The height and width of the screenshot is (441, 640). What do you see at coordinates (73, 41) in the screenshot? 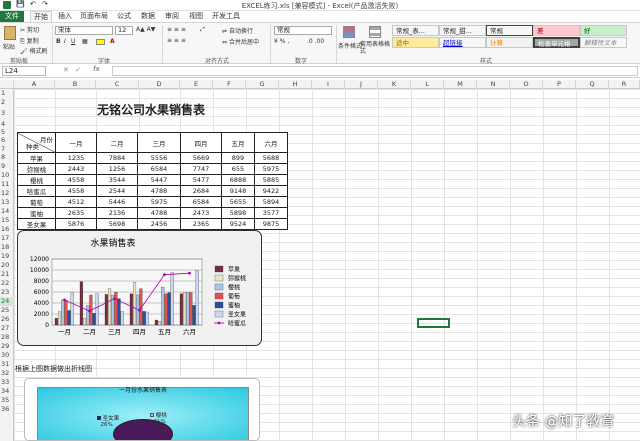
I see `underline-icon: U` at bounding box center [73, 41].